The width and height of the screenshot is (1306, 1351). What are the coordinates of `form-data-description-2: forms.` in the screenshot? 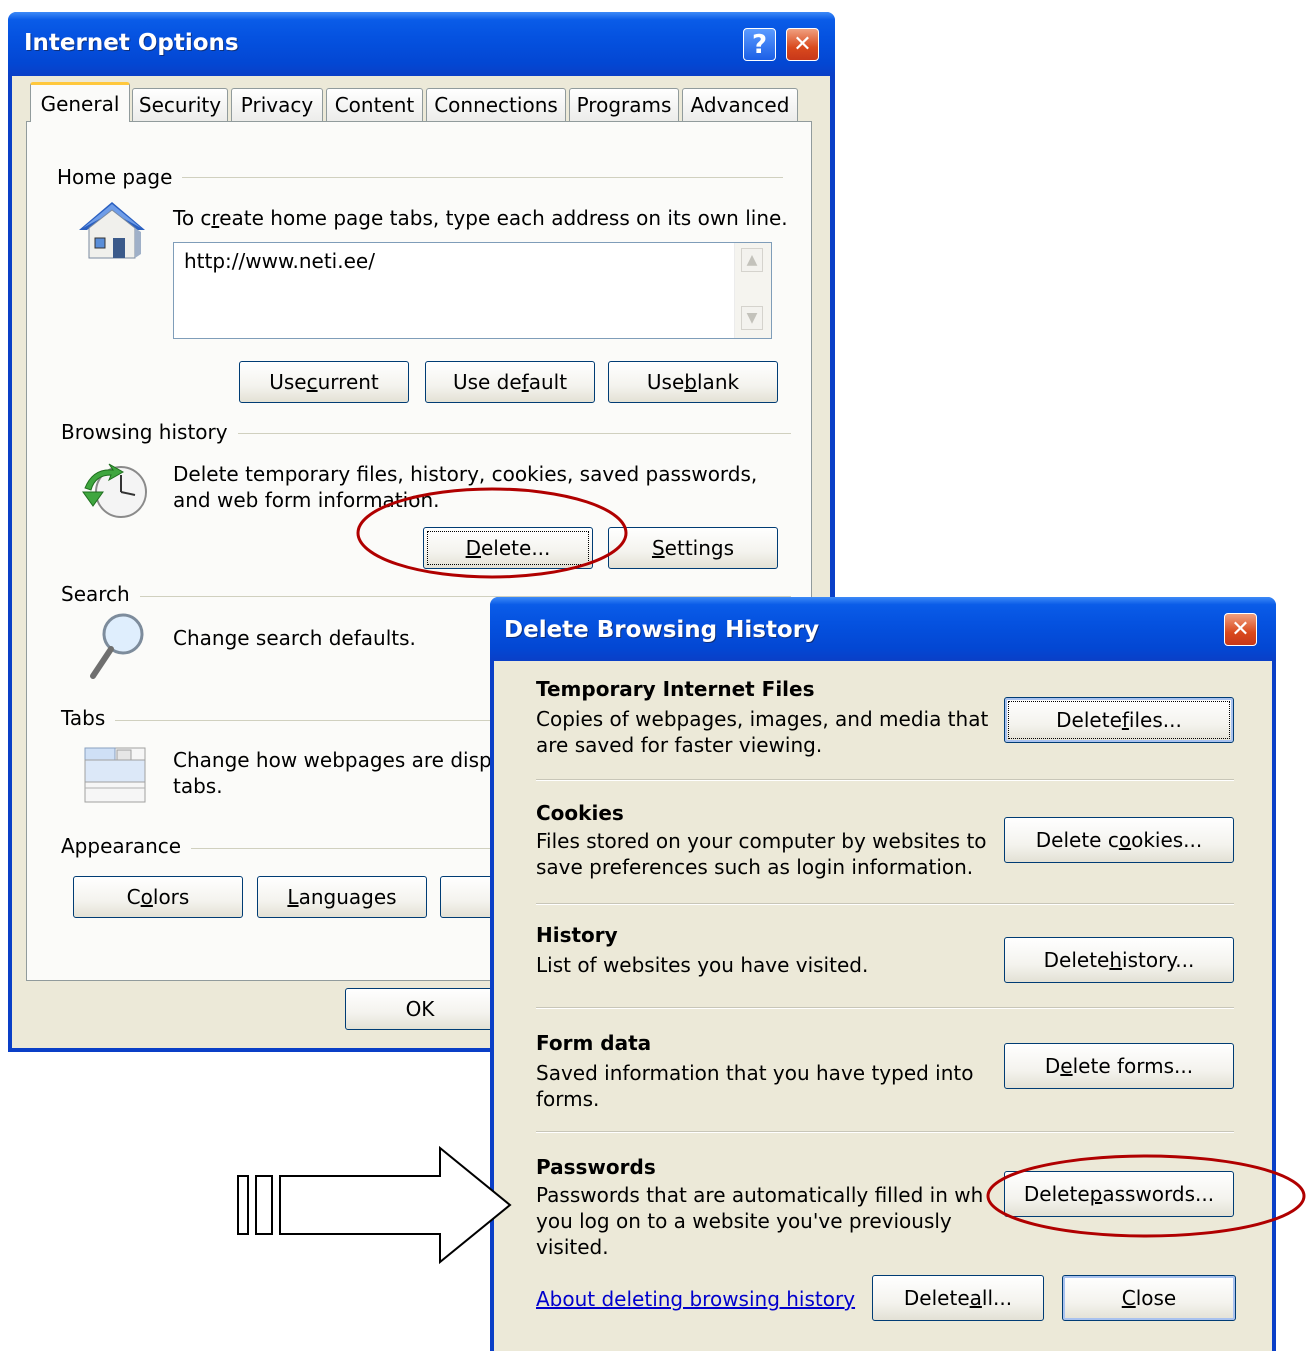 It's located at (568, 1099).